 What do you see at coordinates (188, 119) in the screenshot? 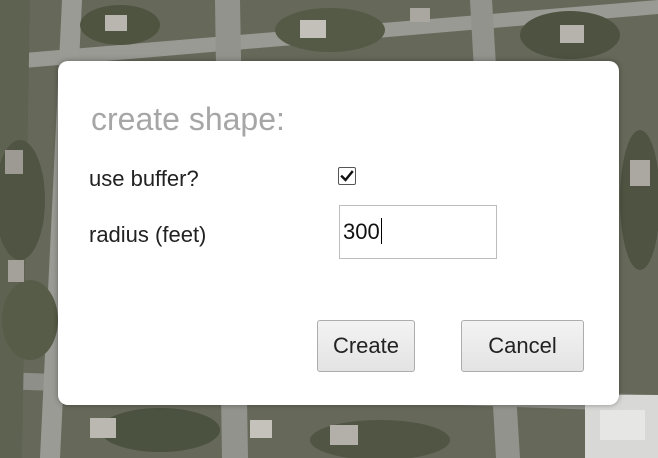
I see `dialog-title: create shape:` at bounding box center [188, 119].